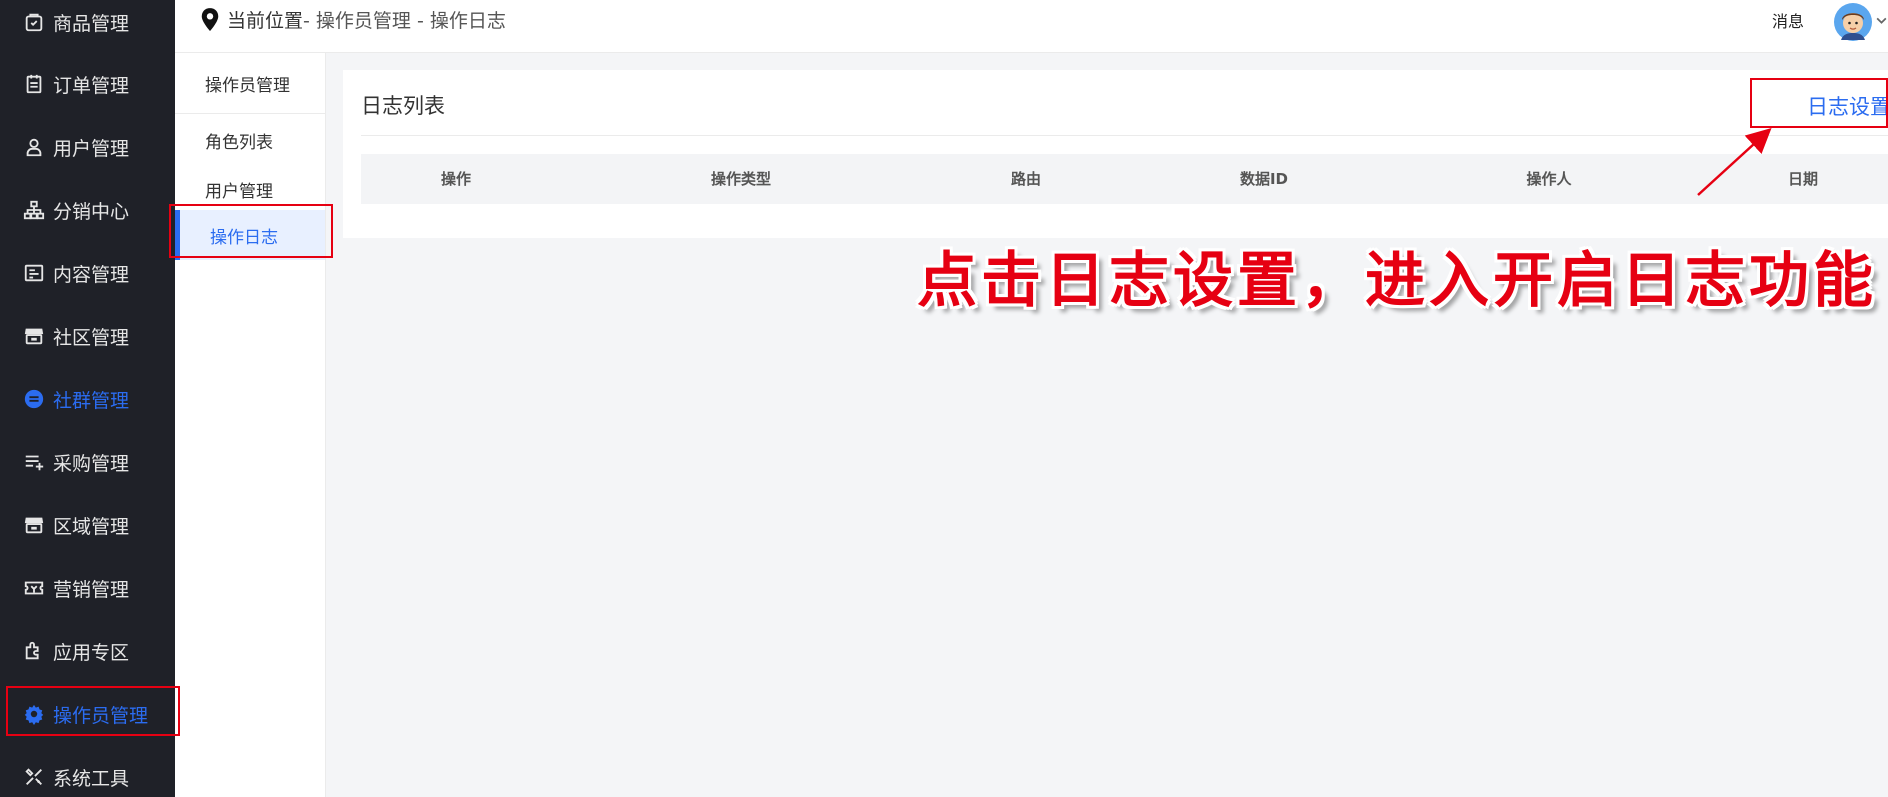 The height and width of the screenshot is (797, 1888). Describe the element at coordinates (34, 210) in the screenshot. I see `org-chart-icon` at that location.